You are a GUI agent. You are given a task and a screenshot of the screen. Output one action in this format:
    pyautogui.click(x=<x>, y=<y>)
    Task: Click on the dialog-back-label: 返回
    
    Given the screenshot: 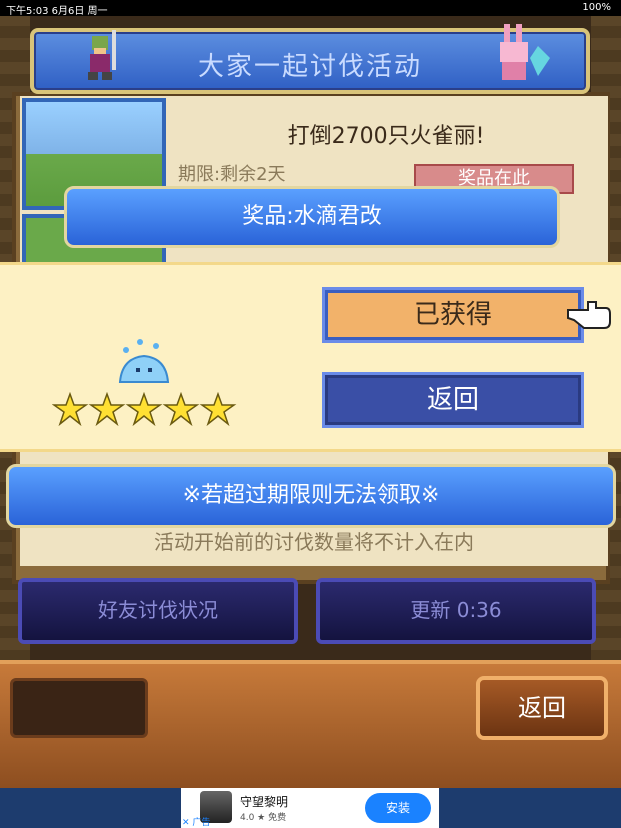 What is the action you would take?
    pyautogui.click(x=452, y=400)
    